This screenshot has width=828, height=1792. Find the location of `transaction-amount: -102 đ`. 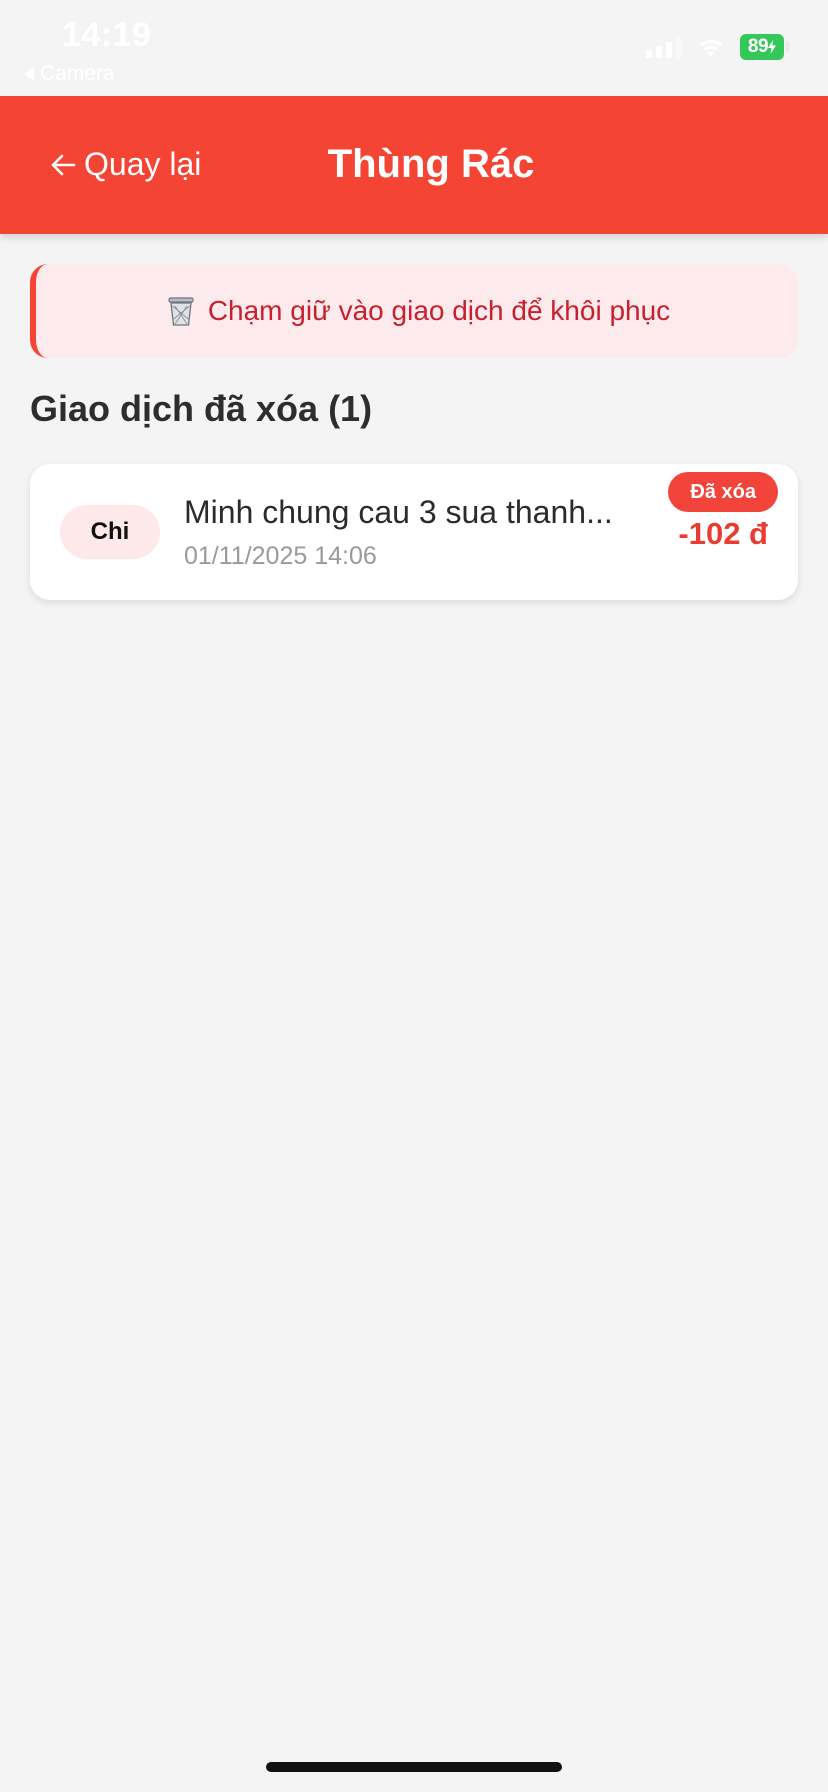

transaction-amount: -102 đ is located at coordinates (723, 533).